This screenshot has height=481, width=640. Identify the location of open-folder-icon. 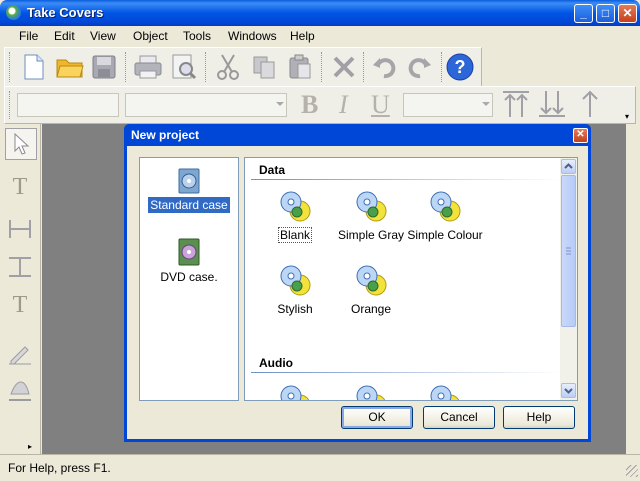
(70, 67).